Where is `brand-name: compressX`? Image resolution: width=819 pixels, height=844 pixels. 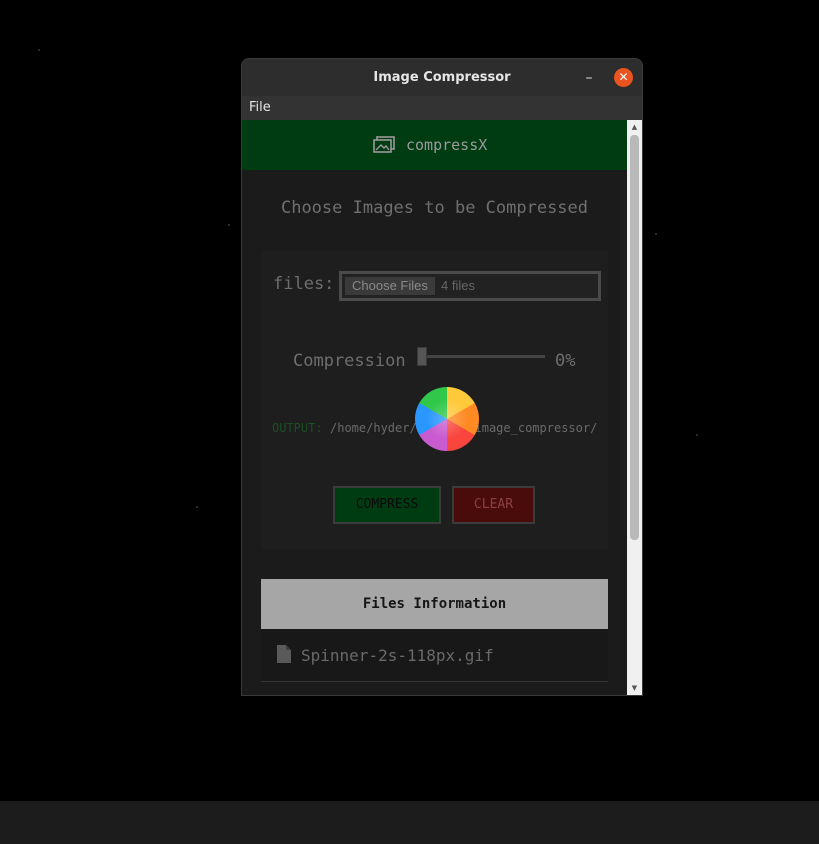 brand-name: compressX is located at coordinates (447, 145).